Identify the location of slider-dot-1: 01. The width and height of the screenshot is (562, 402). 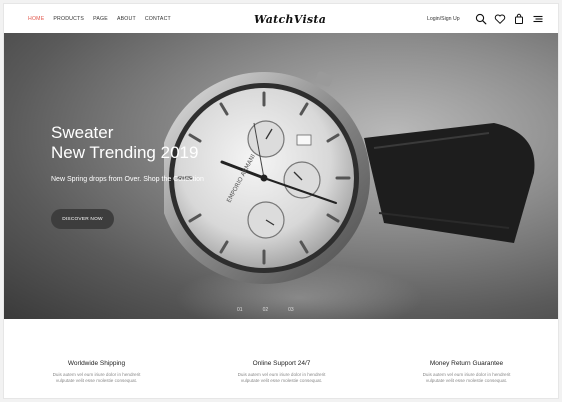
(240, 310).